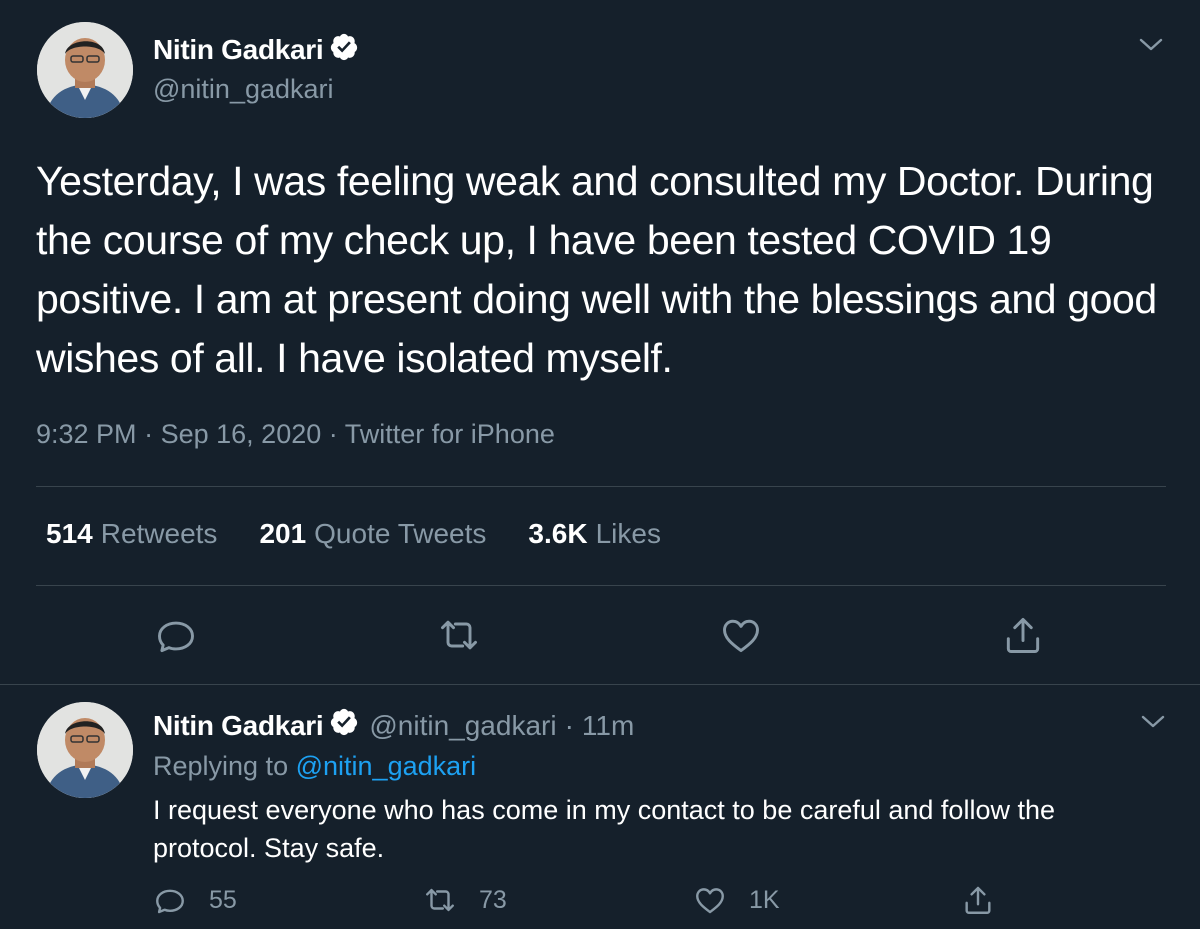  I want to click on retweets-stat: 514 Retweets, so click(131, 534).